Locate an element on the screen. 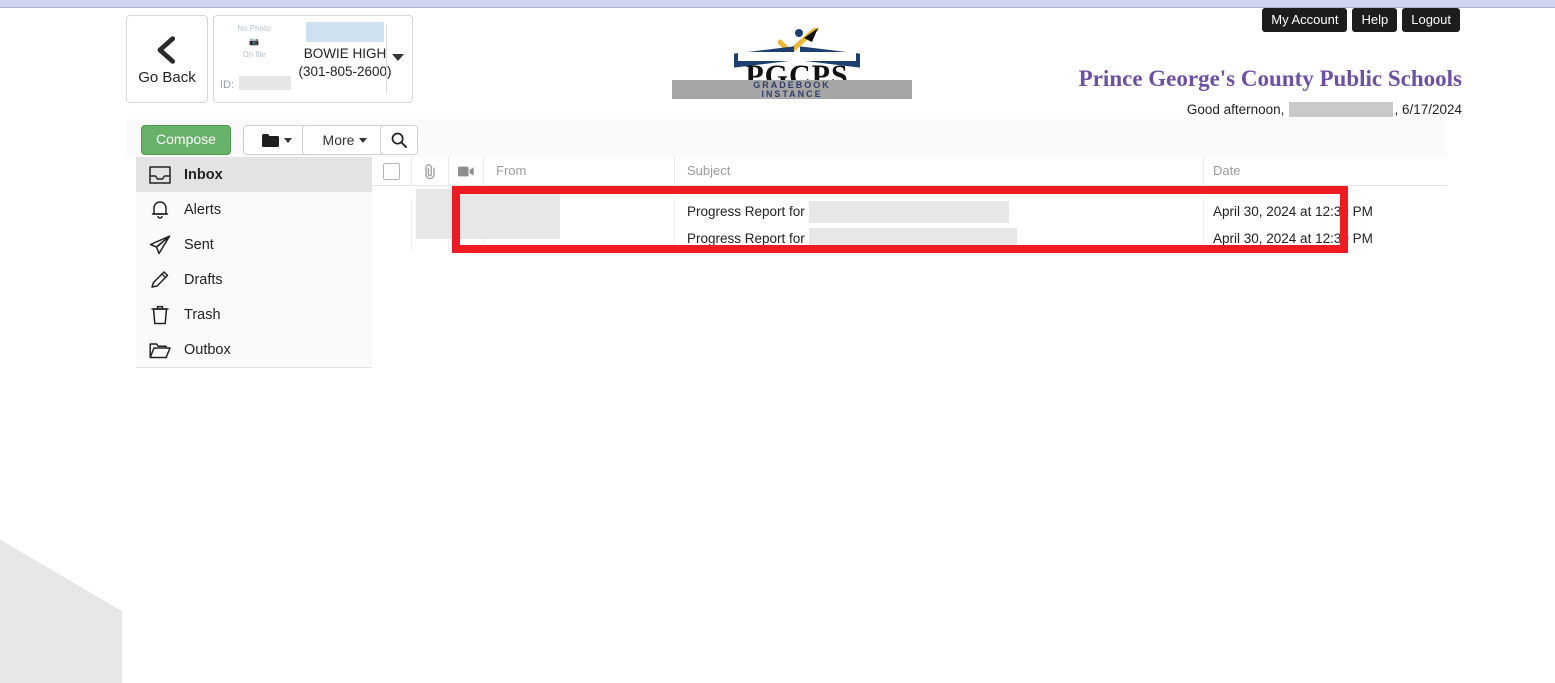 This screenshot has height=683, width=1555. chevron-left-icon is located at coordinates (166, 49).